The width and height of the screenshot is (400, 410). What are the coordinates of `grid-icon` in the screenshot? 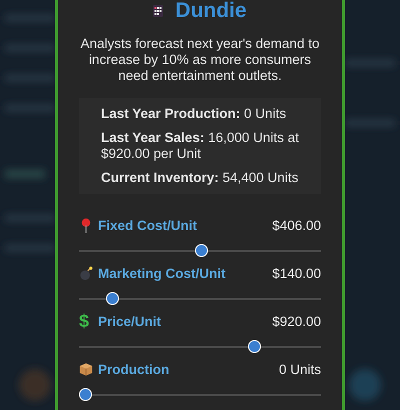 It's located at (158, 11).